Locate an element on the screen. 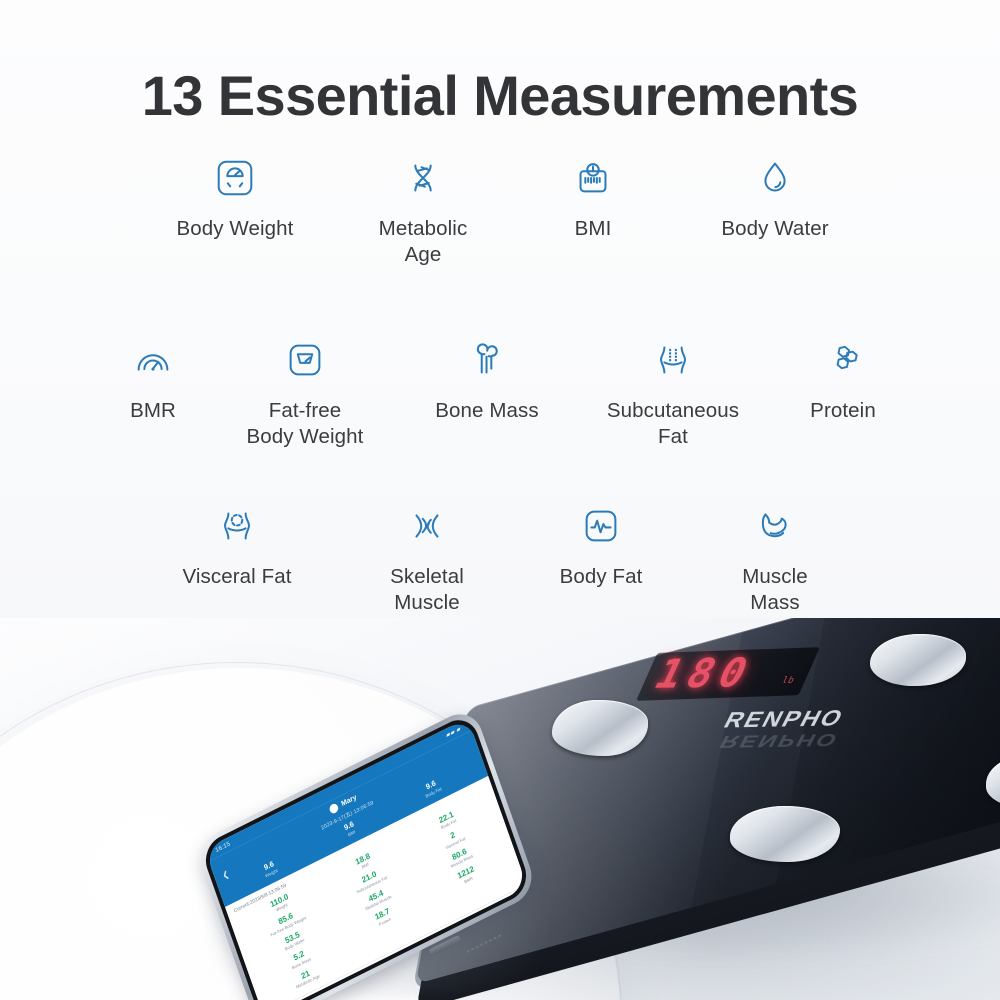 The height and width of the screenshot is (1000, 1000). feature-metabolic-age: Metabolic Age is located at coordinates (423, 209).